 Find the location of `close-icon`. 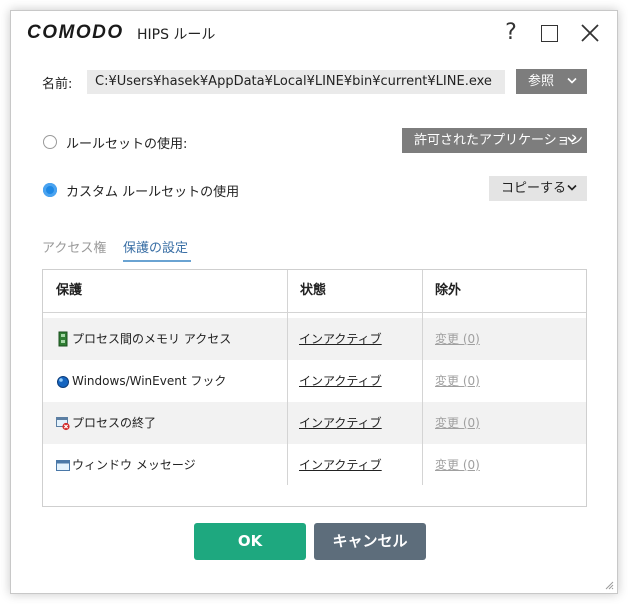

close-icon is located at coordinates (590, 33).